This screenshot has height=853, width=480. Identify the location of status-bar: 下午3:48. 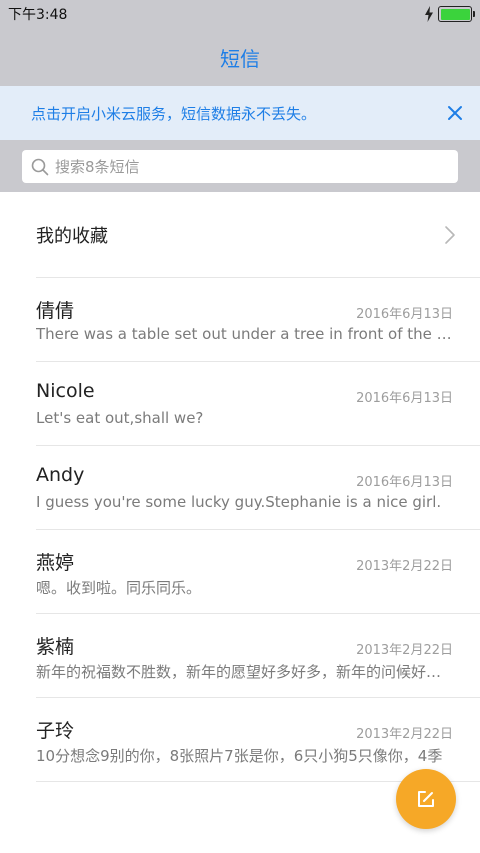
(240, 14).